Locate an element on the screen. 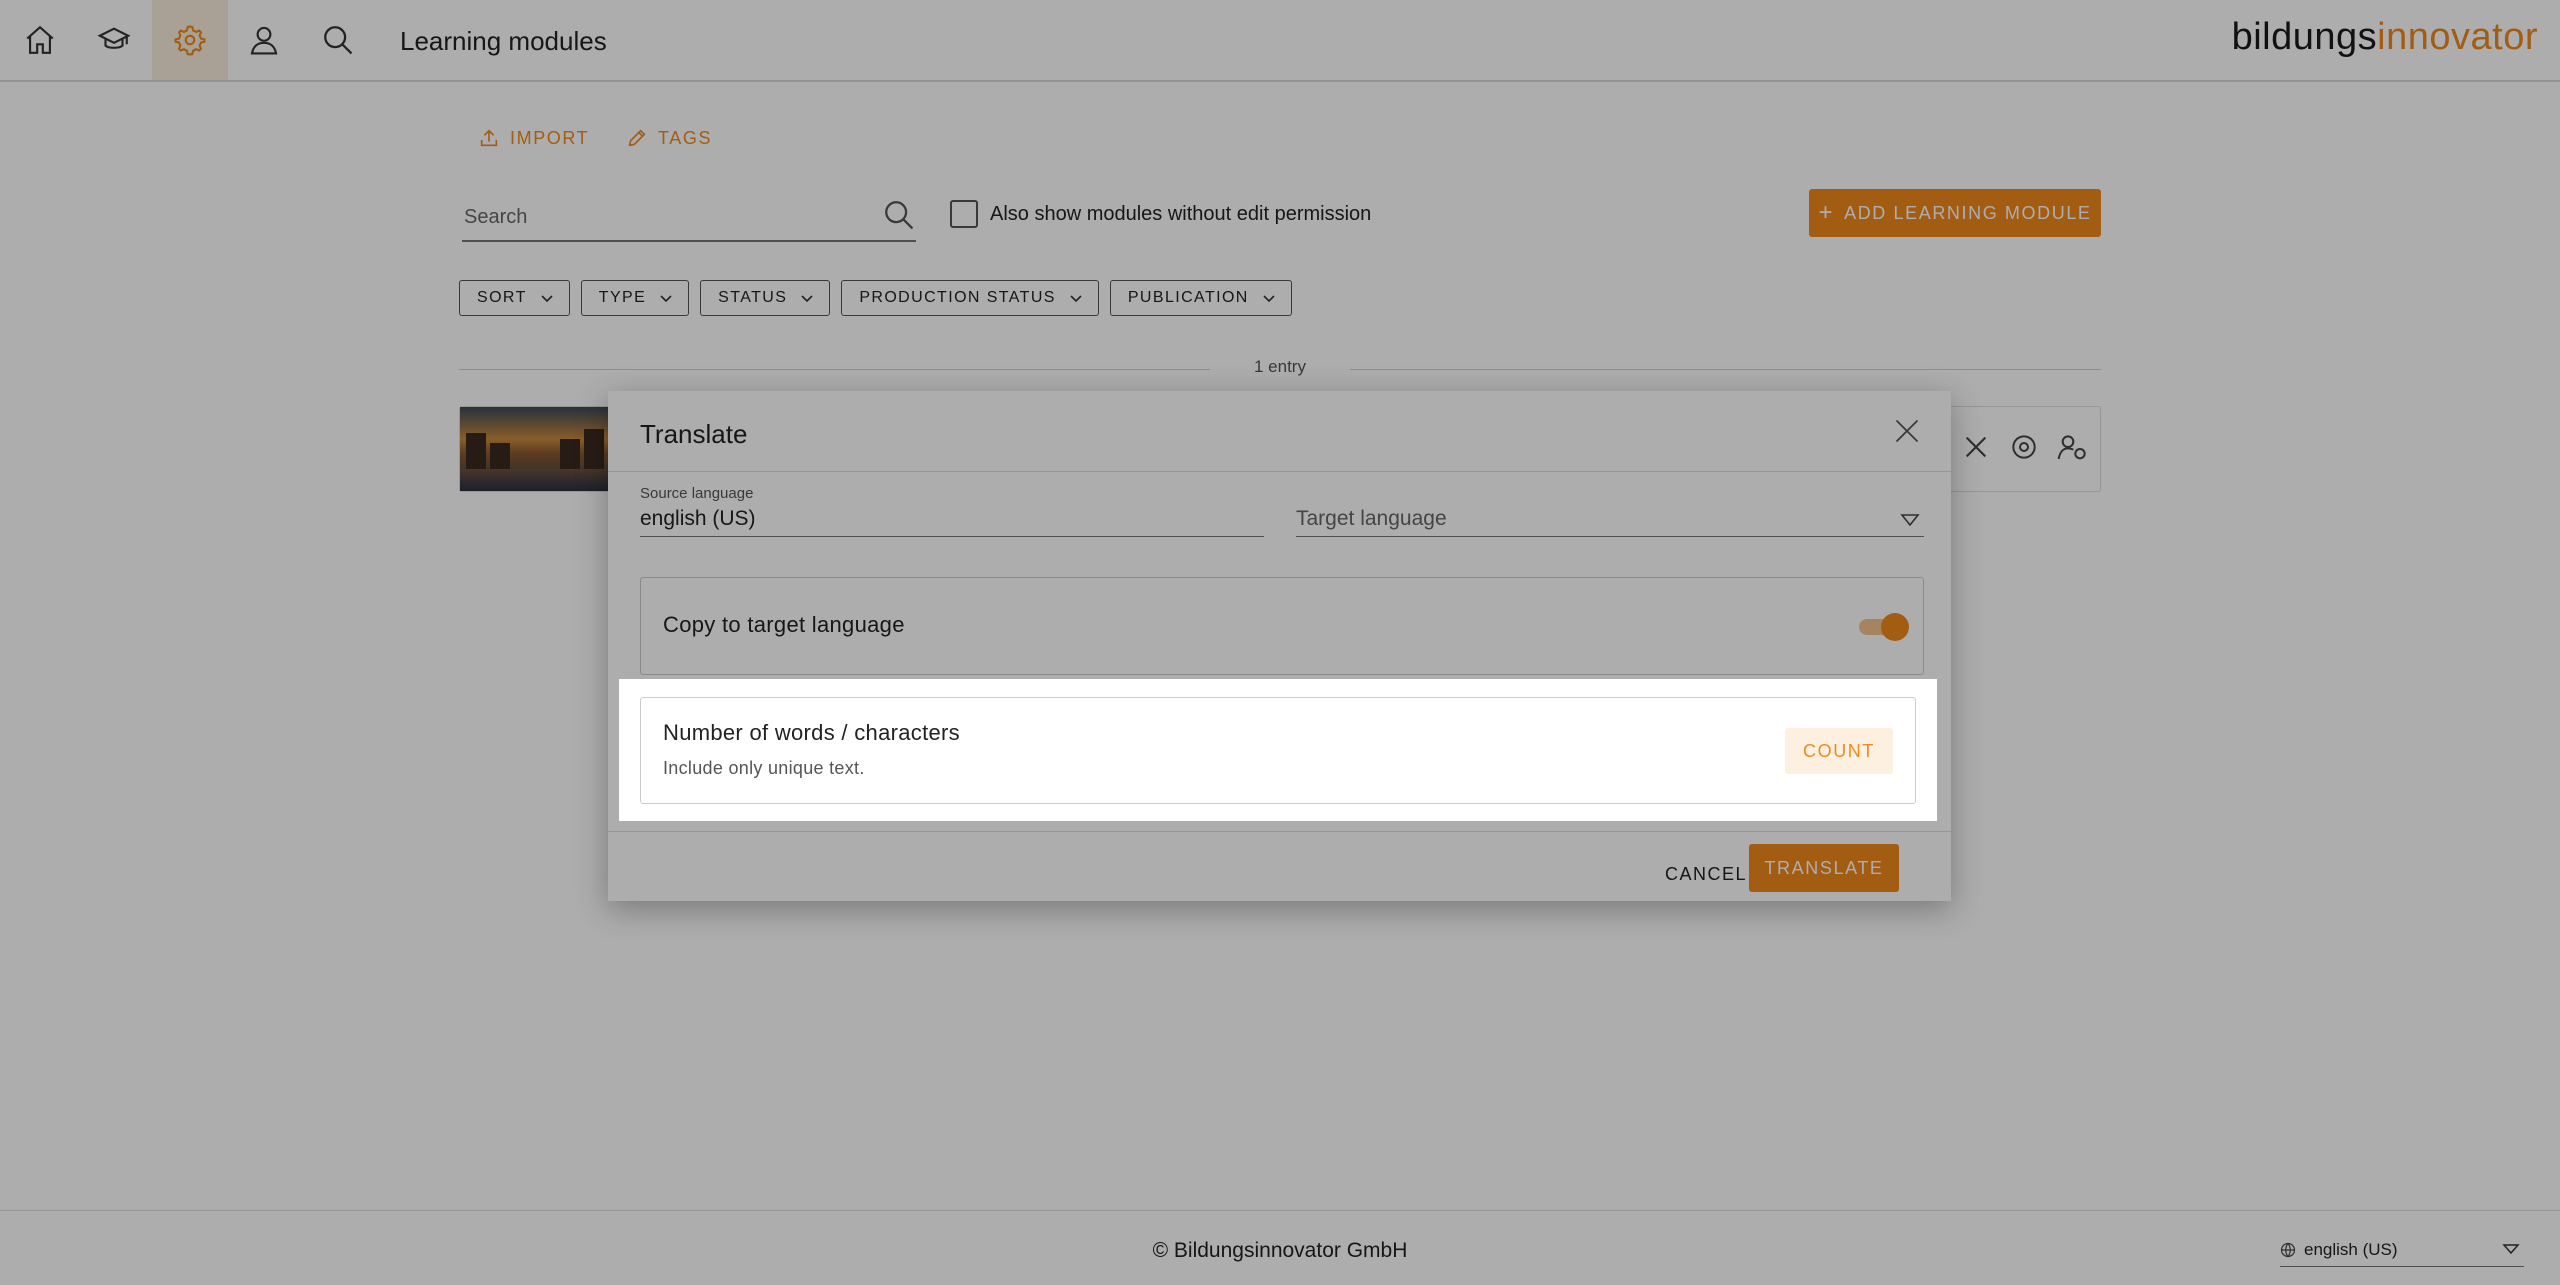 The image size is (2560, 1285). translate-button: TRANSLATE is located at coordinates (1824, 868).